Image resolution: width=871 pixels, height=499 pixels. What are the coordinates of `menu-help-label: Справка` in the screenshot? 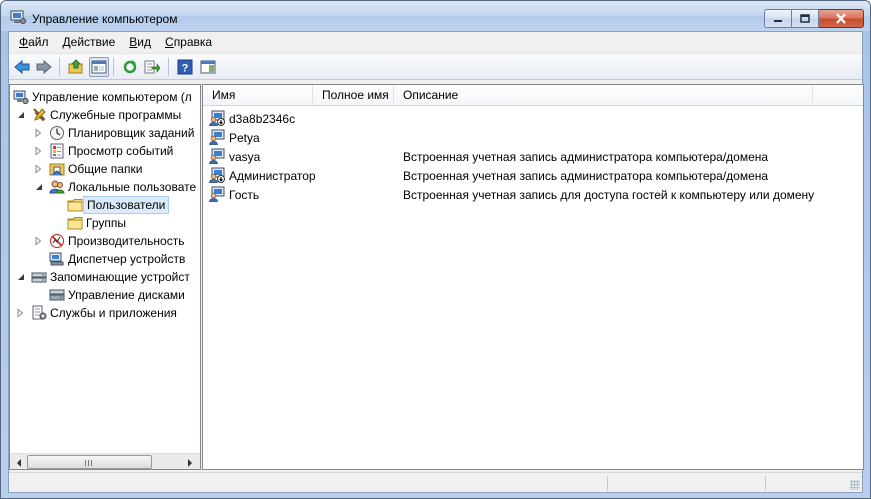 It's located at (189, 42).